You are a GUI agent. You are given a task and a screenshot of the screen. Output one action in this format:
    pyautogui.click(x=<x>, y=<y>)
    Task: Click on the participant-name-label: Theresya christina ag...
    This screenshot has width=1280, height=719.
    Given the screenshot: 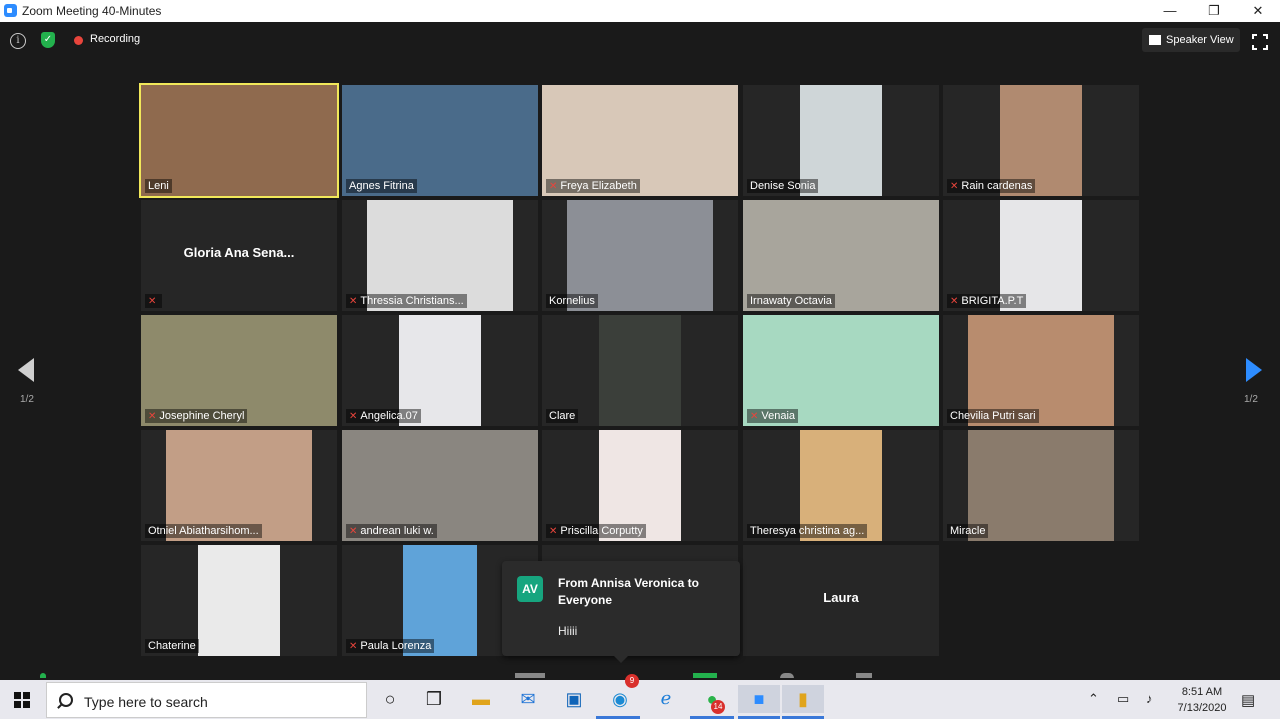 What is the action you would take?
    pyautogui.click(x=807, y=531)
    